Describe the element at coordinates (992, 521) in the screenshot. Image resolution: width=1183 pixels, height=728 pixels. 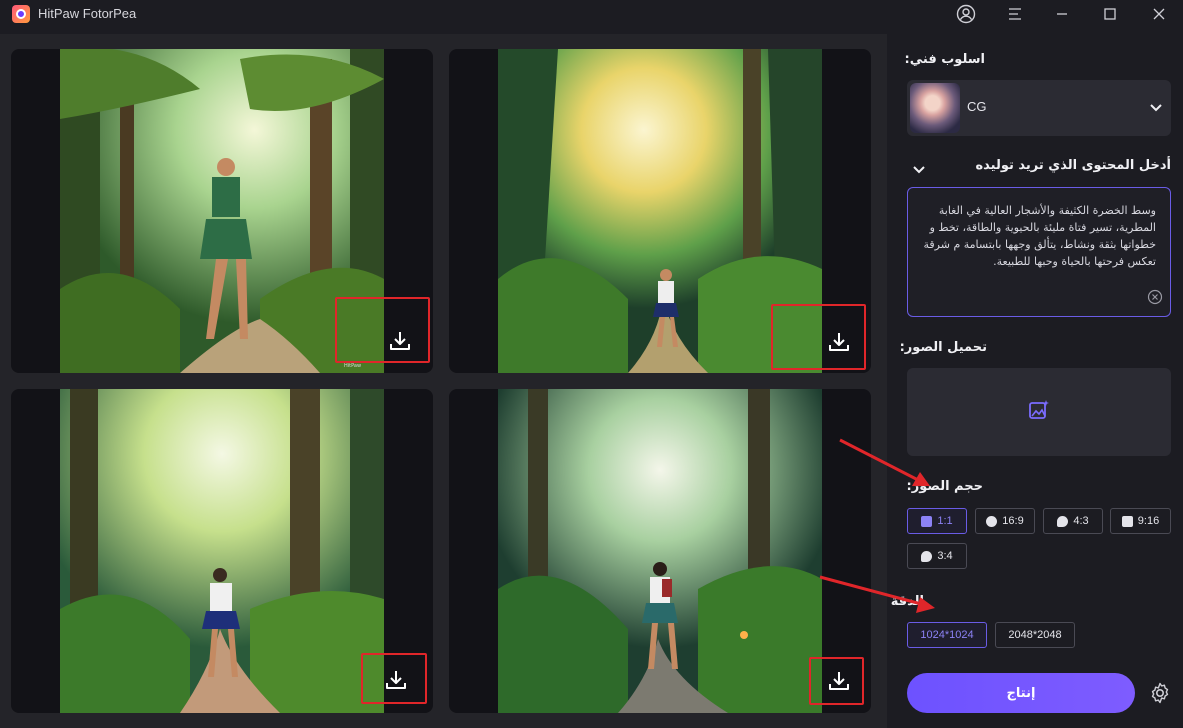
I see `facebook-icon` at that location.